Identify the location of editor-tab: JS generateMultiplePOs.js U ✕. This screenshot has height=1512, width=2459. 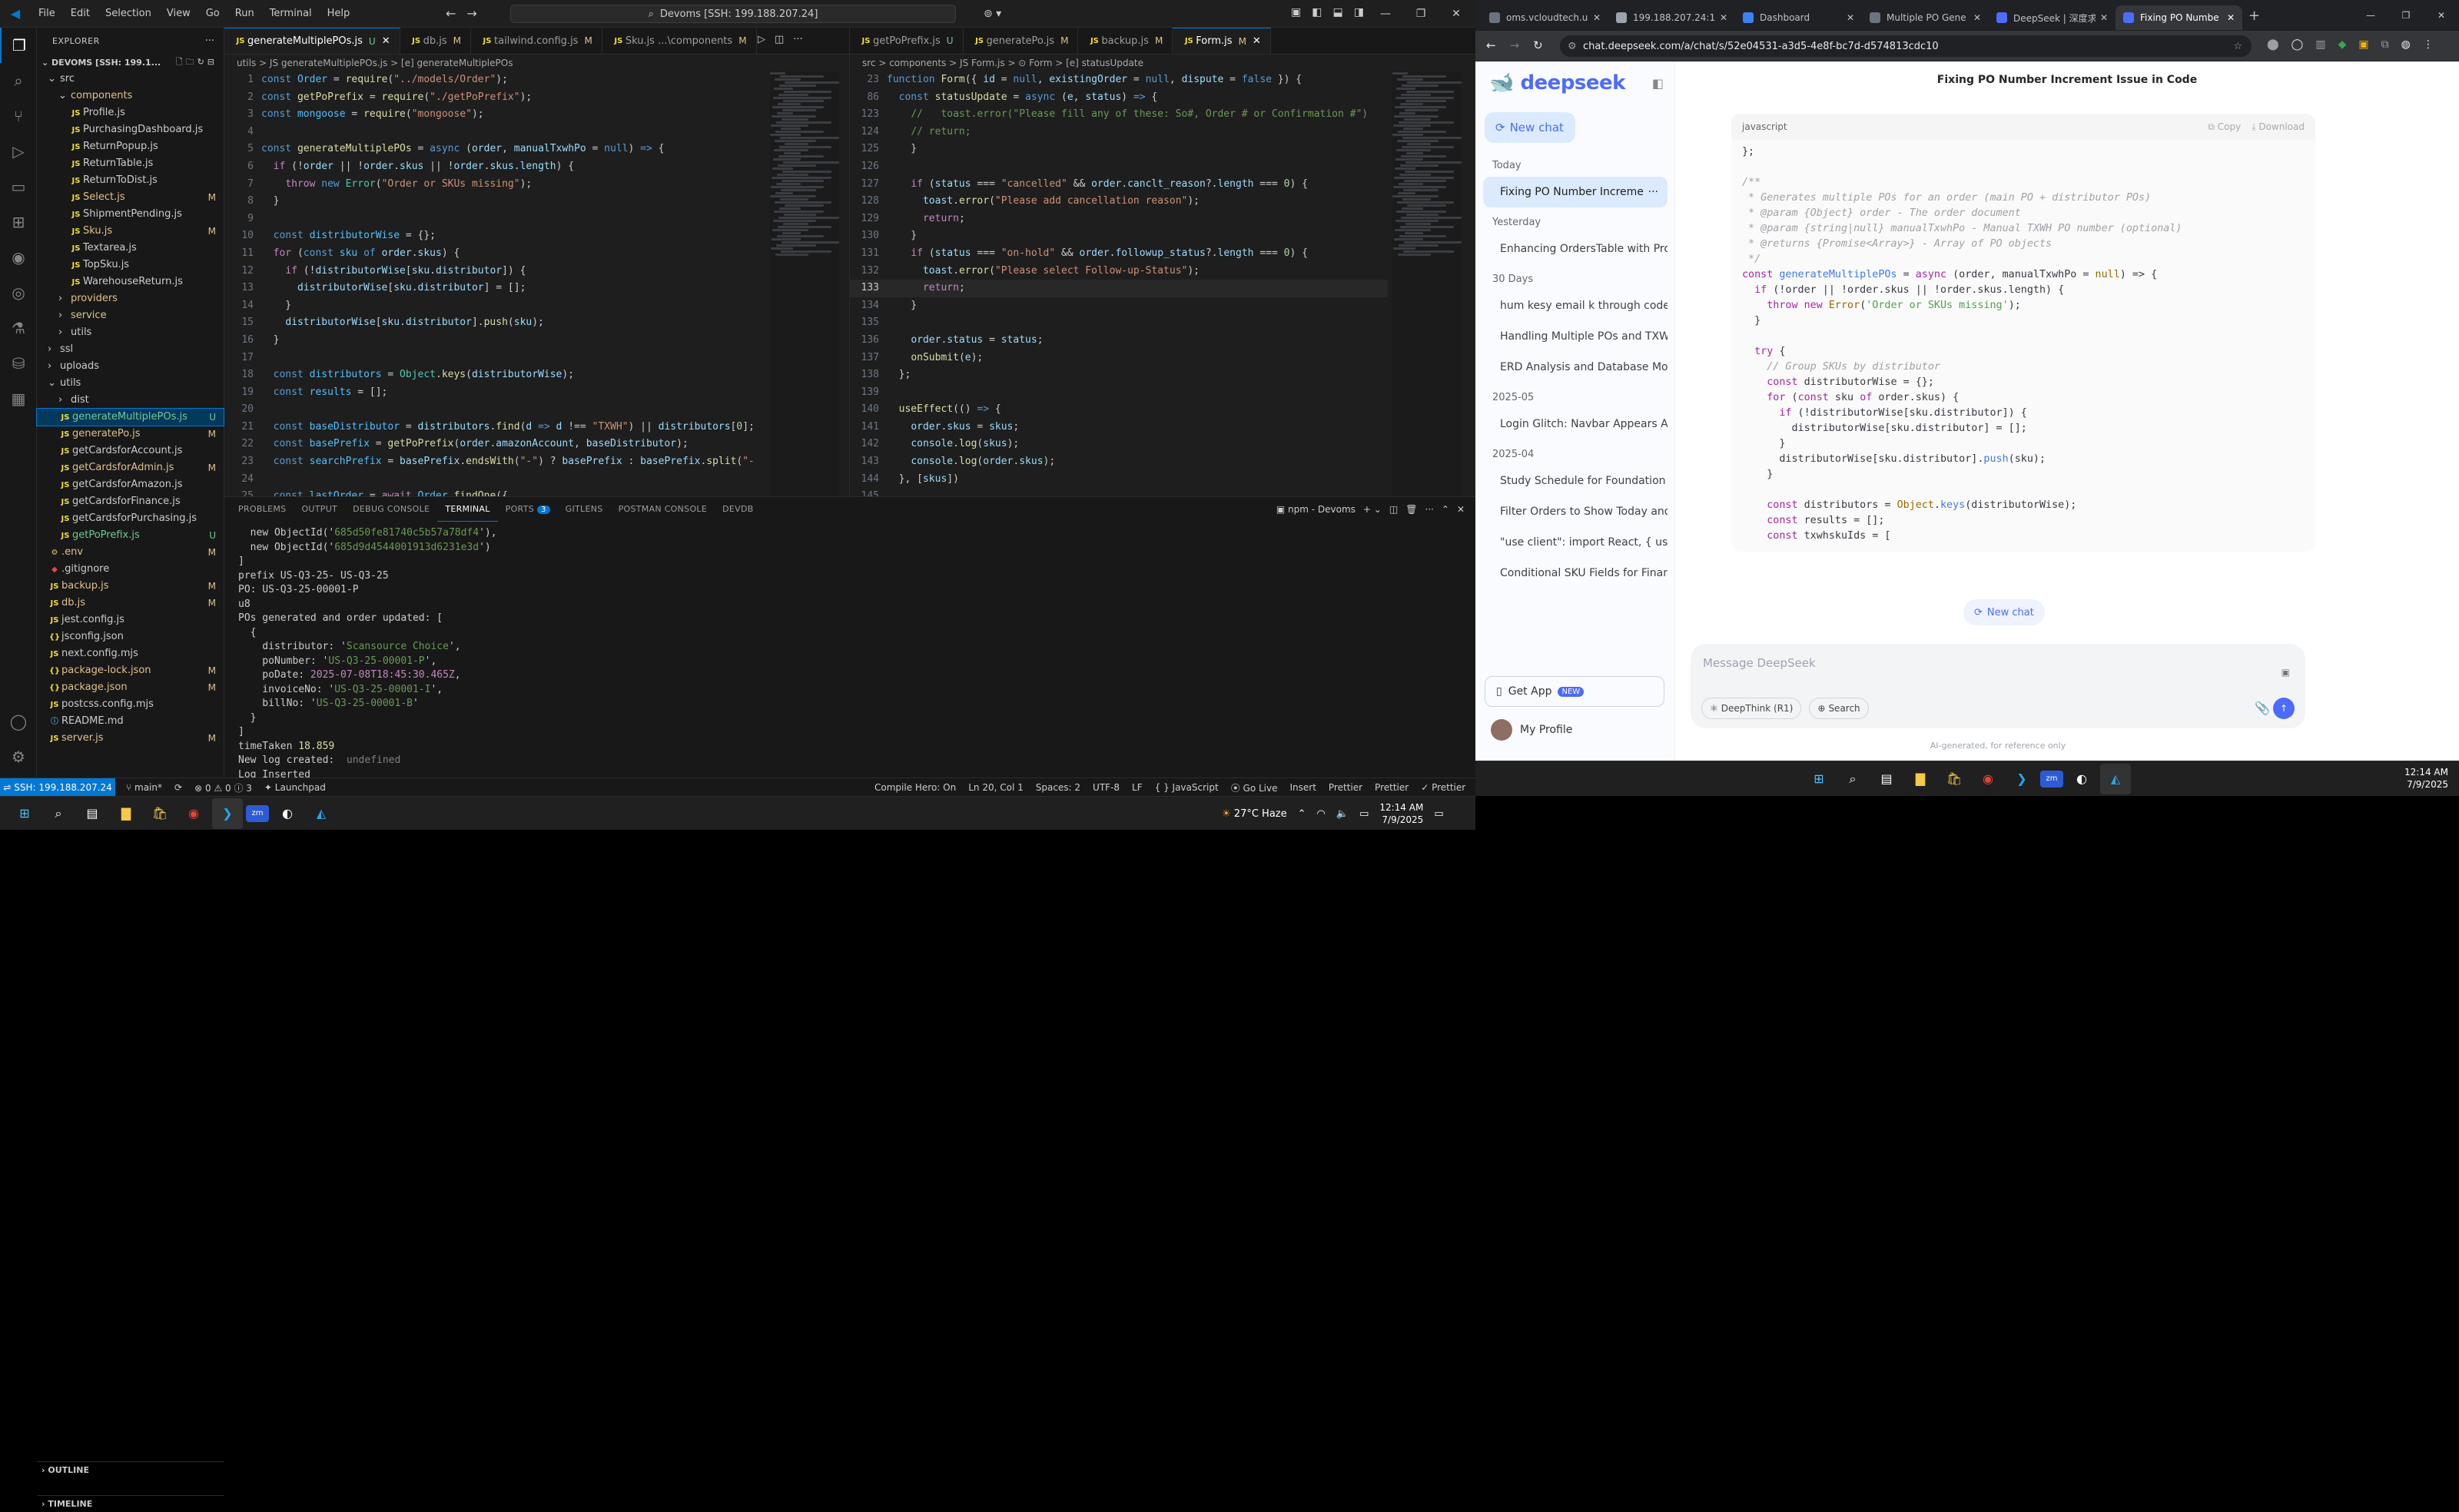
(312, 41).